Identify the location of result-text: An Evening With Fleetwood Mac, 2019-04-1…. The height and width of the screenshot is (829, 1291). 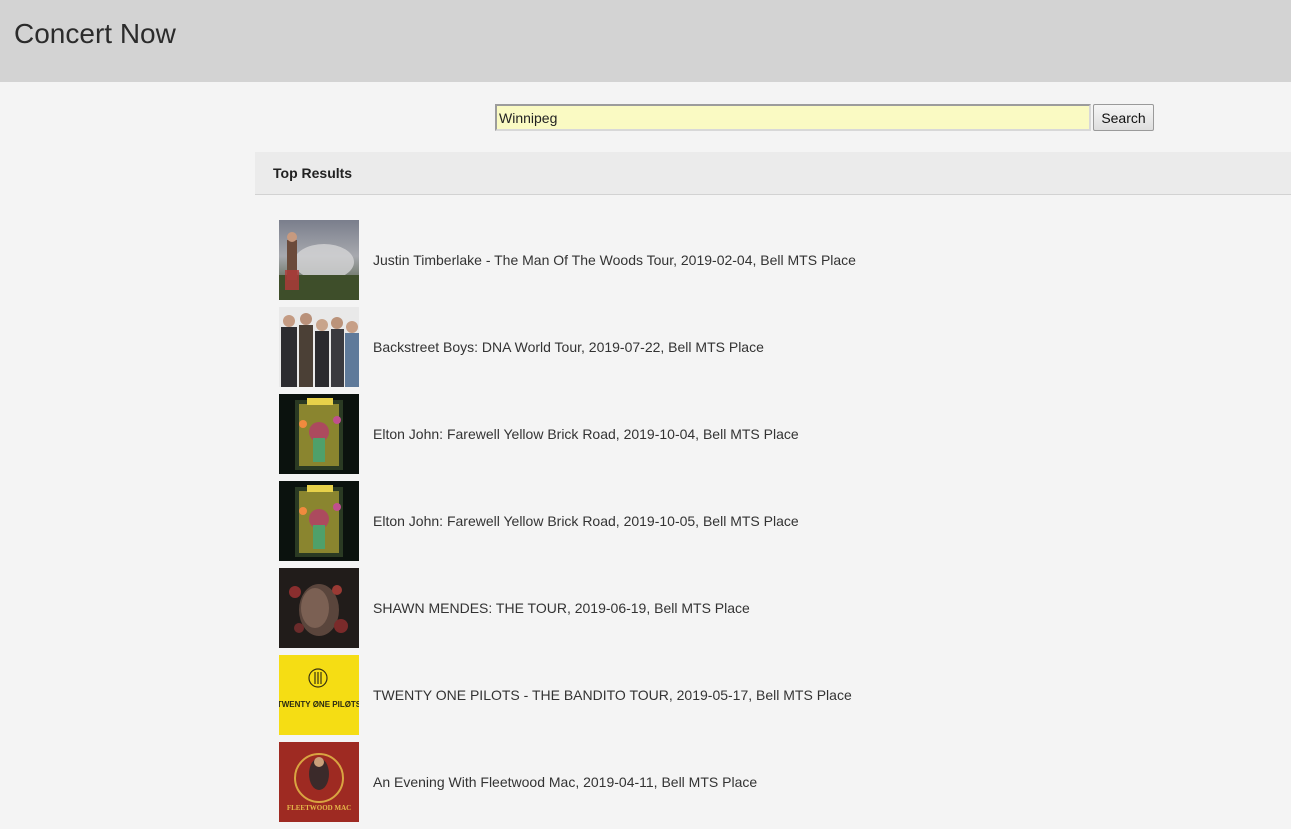
(565, 782).